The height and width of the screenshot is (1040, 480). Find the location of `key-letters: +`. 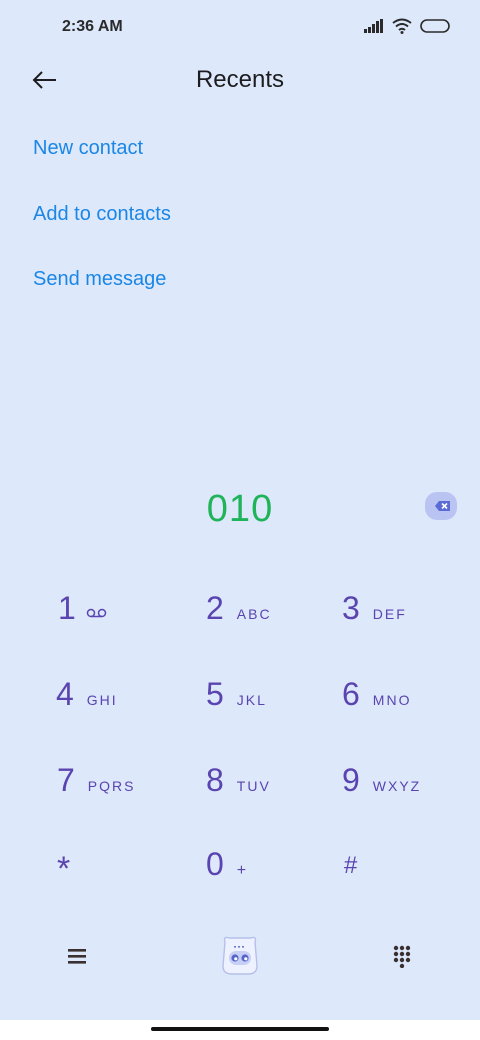

key-letters: + is located at coordinates (242, 870).